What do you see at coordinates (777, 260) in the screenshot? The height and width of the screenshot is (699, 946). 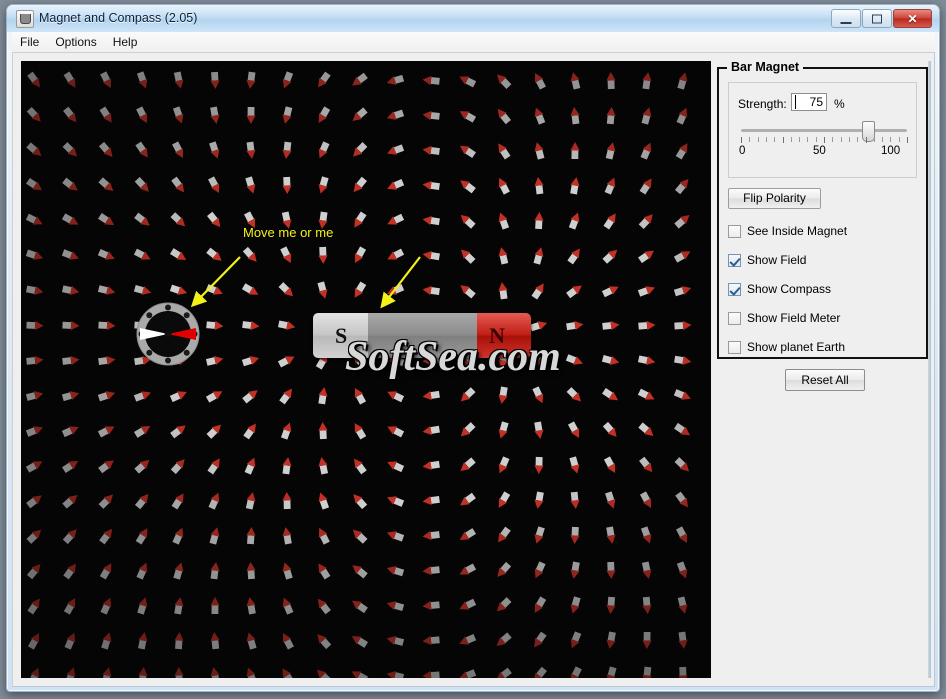 I see `checkbox-label: Show Field` at bounding box center [777, 260].